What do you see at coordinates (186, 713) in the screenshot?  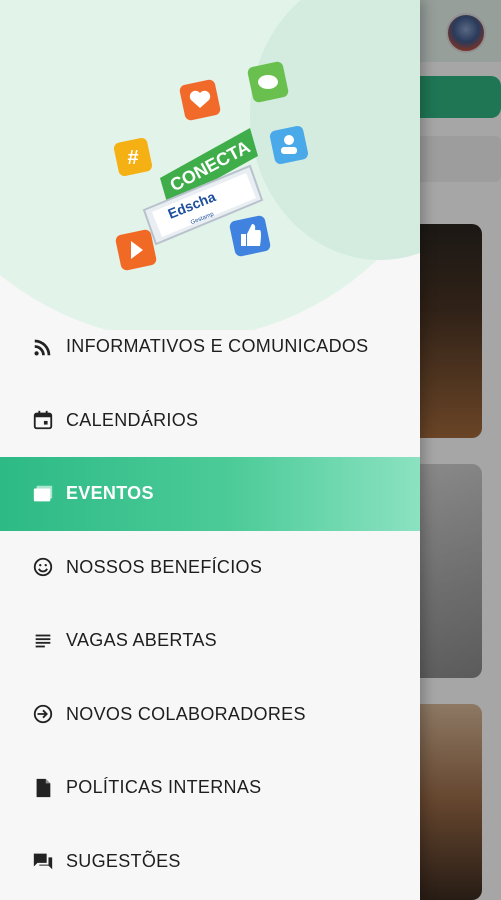 I see `menu-item-label: NOVOS COLABORADORES` at bounding box center [186, 713].